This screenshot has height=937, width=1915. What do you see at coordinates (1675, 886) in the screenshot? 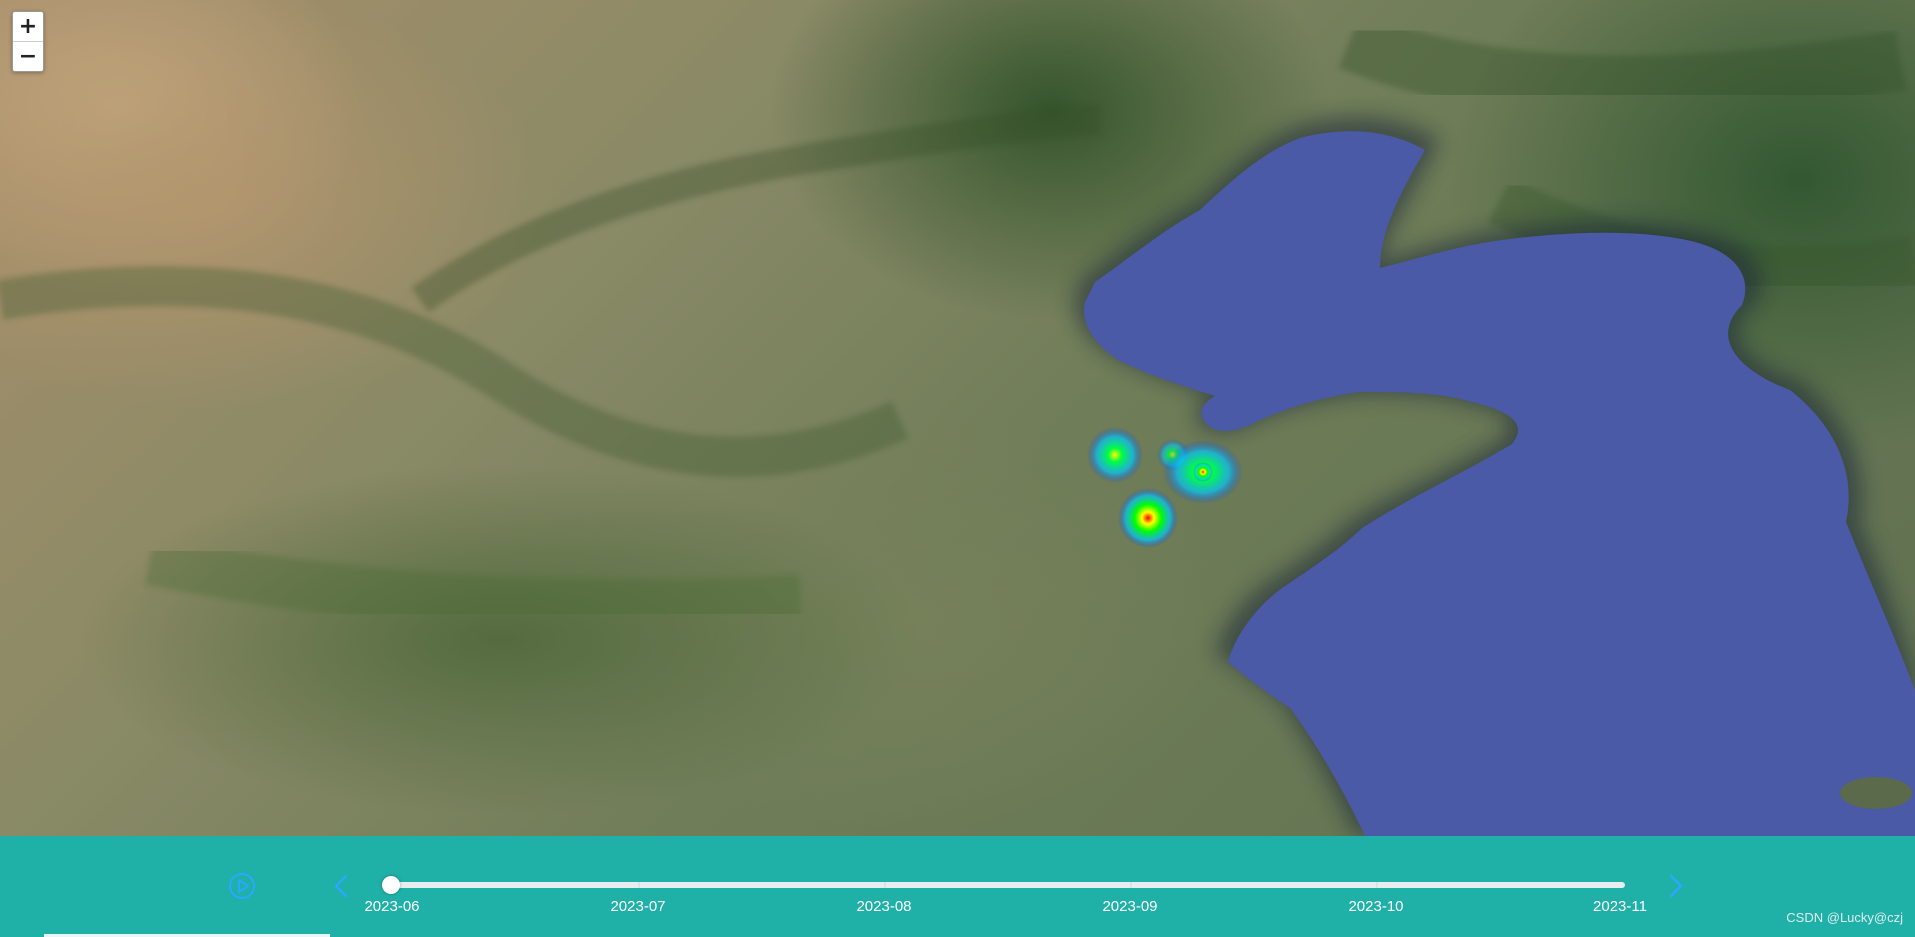
I see `chevron-right-icon` at bounding box center [1675, 886].